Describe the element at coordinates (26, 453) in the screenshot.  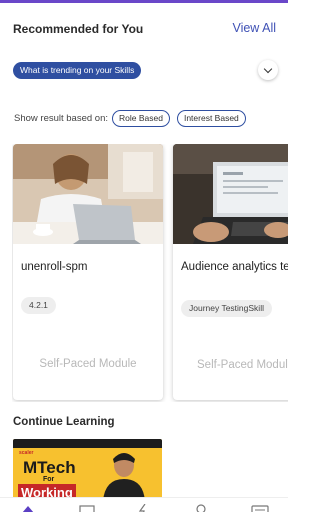
I see `thumbnail-logo: scaler` at that location.